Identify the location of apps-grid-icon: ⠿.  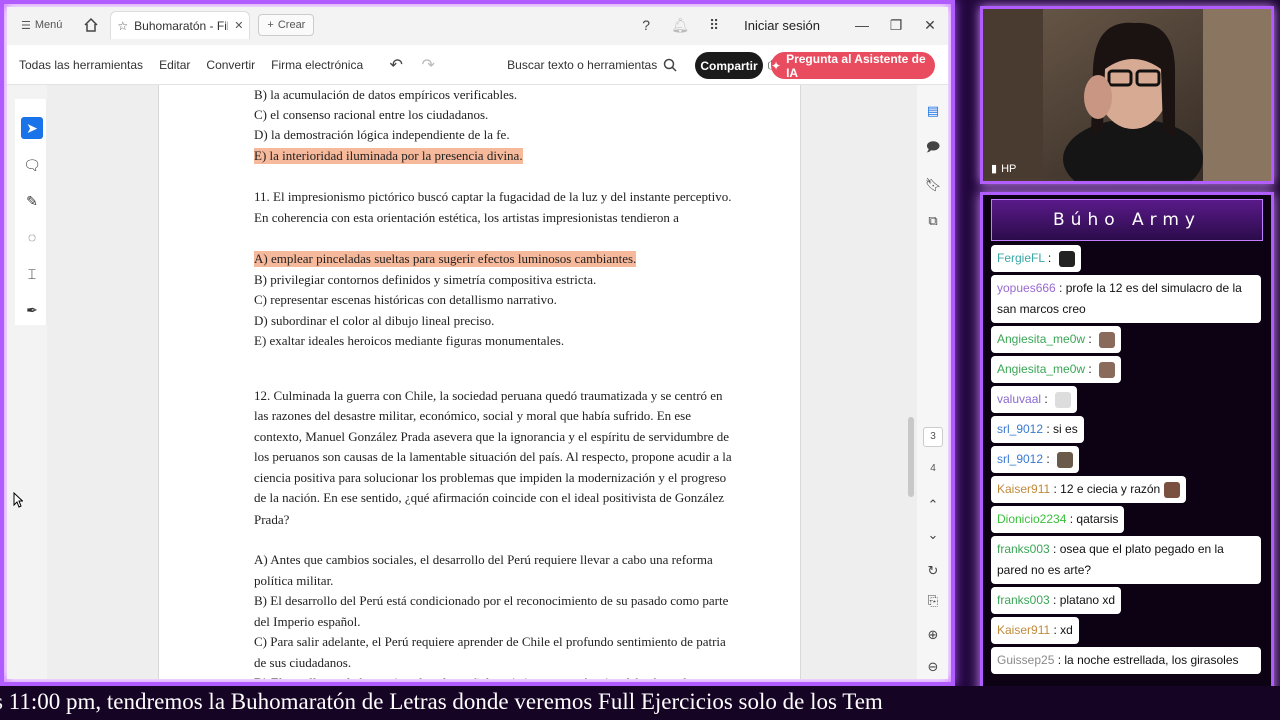
(714, 25).